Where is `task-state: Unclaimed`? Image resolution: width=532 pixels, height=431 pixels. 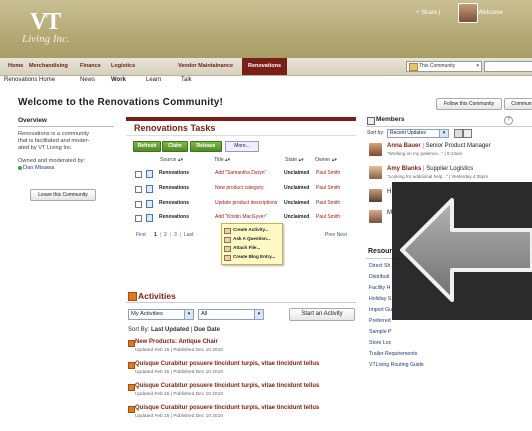
task-state: Unclaimed is located at coordinates (297, 188).